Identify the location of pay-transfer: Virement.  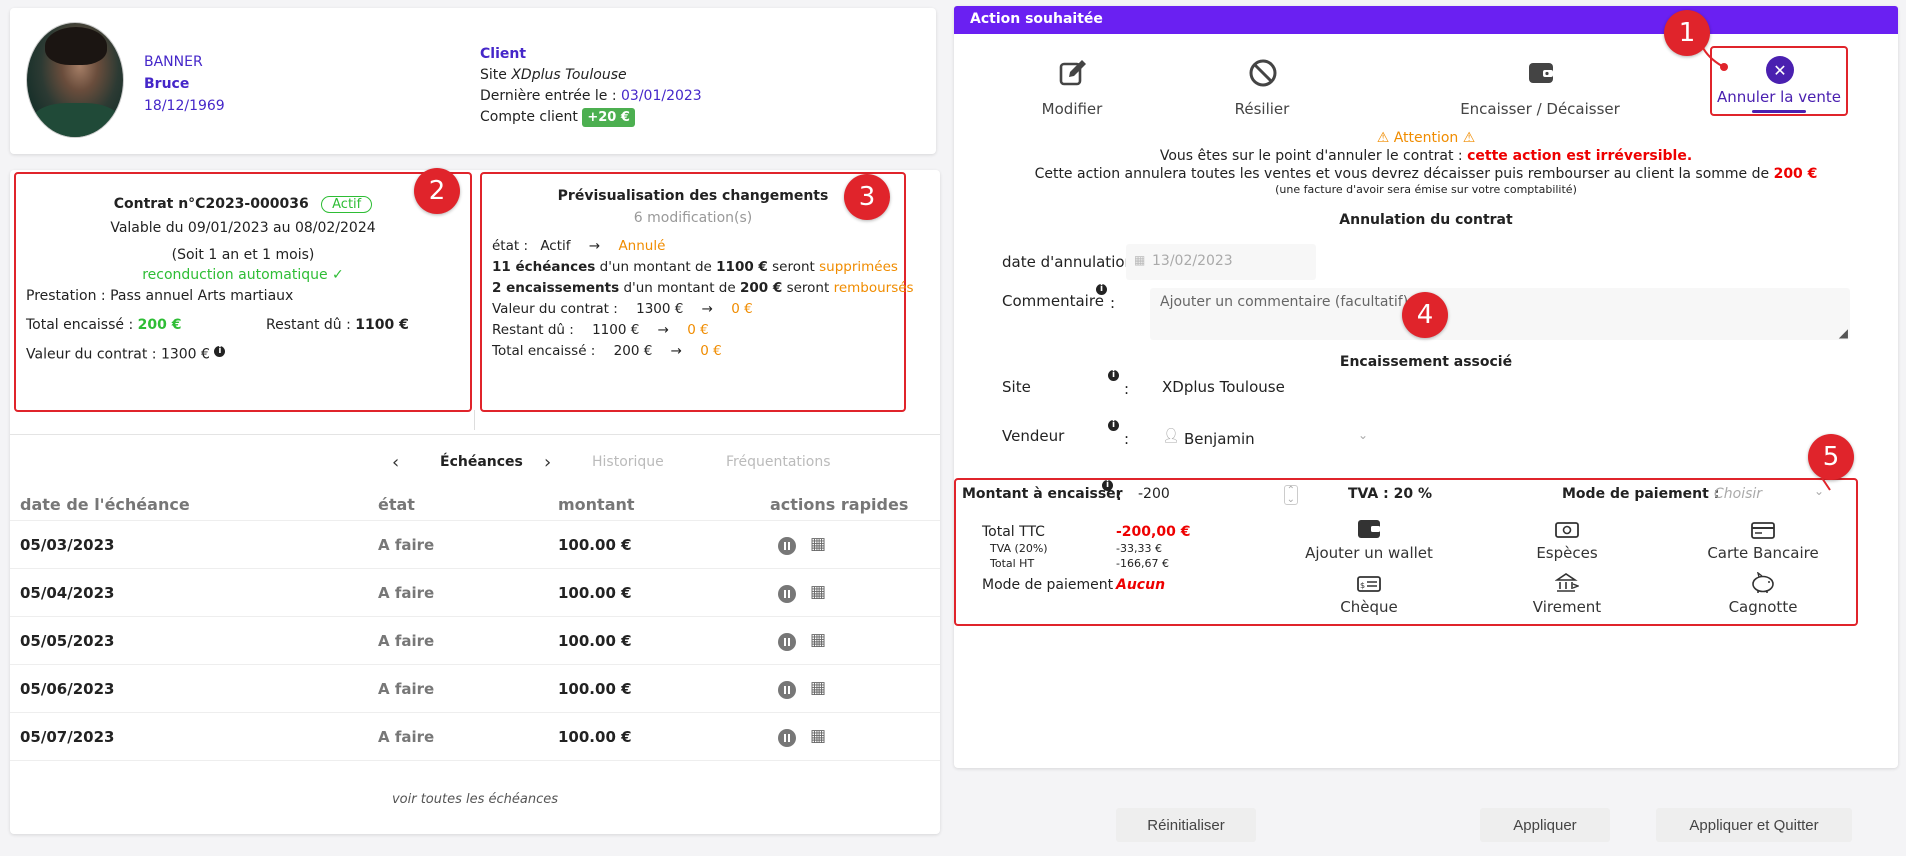
(1567, 597).